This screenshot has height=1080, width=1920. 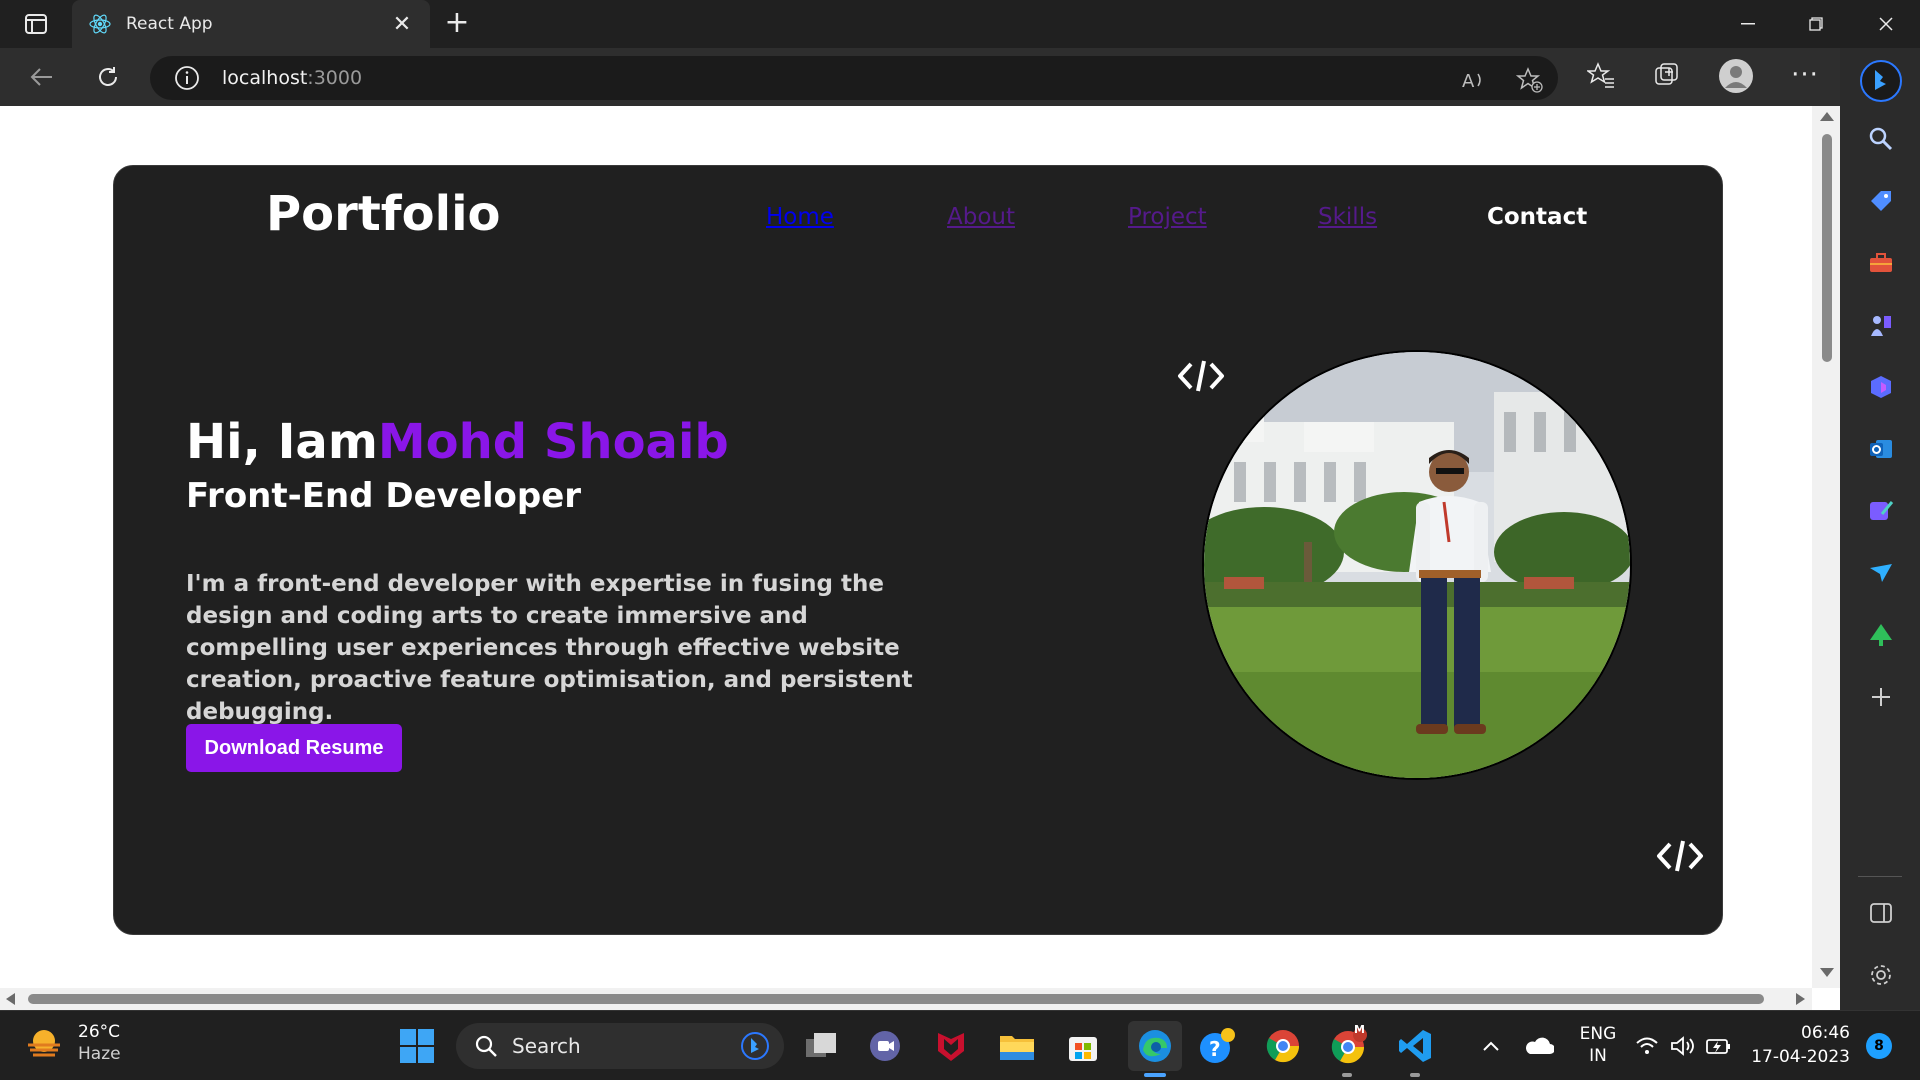 What do you see at coordinates (187, 78) in the screenshot?
I see `info-icon` at bounding box center [187, 78].